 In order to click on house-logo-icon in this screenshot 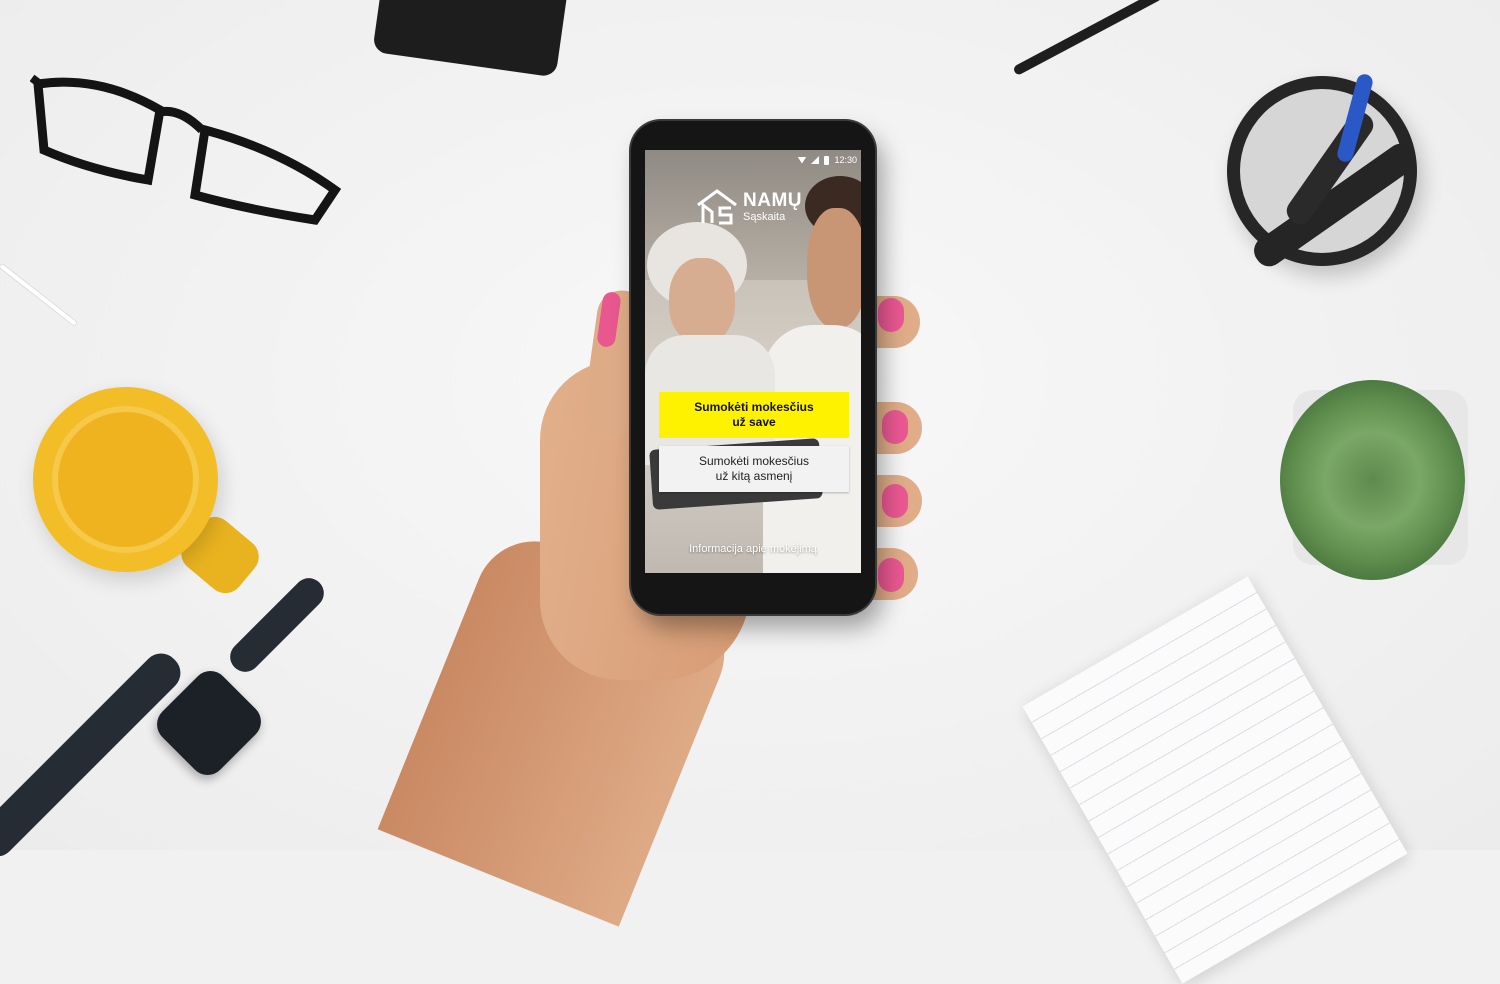, I will do `click(717, 207)`.